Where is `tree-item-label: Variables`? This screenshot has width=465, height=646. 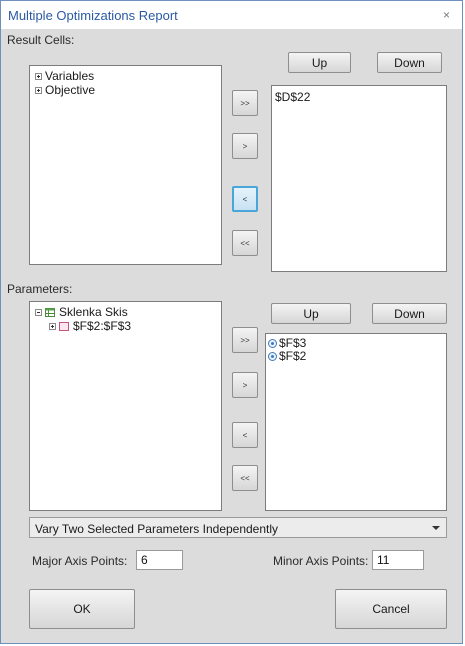 tree-item-label: Variables is located at coordinates (70, 76).